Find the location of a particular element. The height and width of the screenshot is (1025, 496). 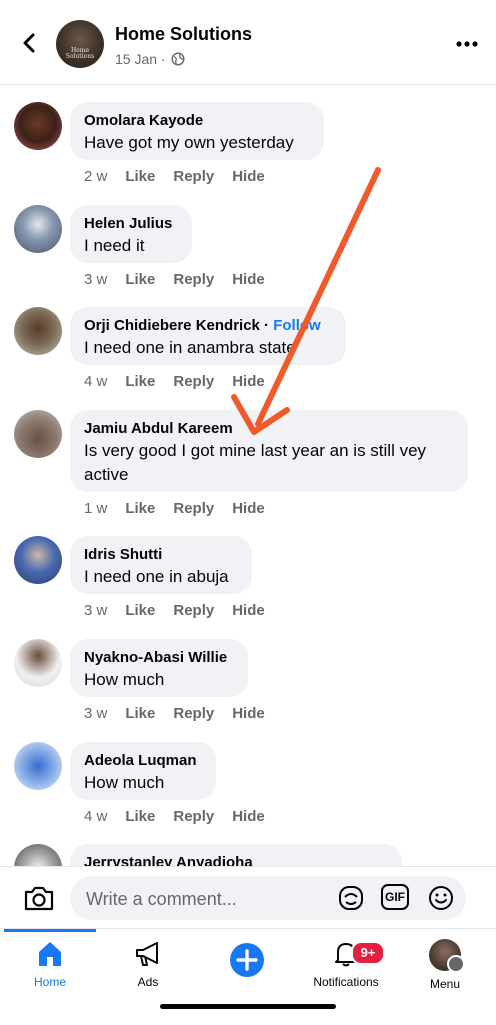

comment-time: 1 w is located at coordinates (96, 508).